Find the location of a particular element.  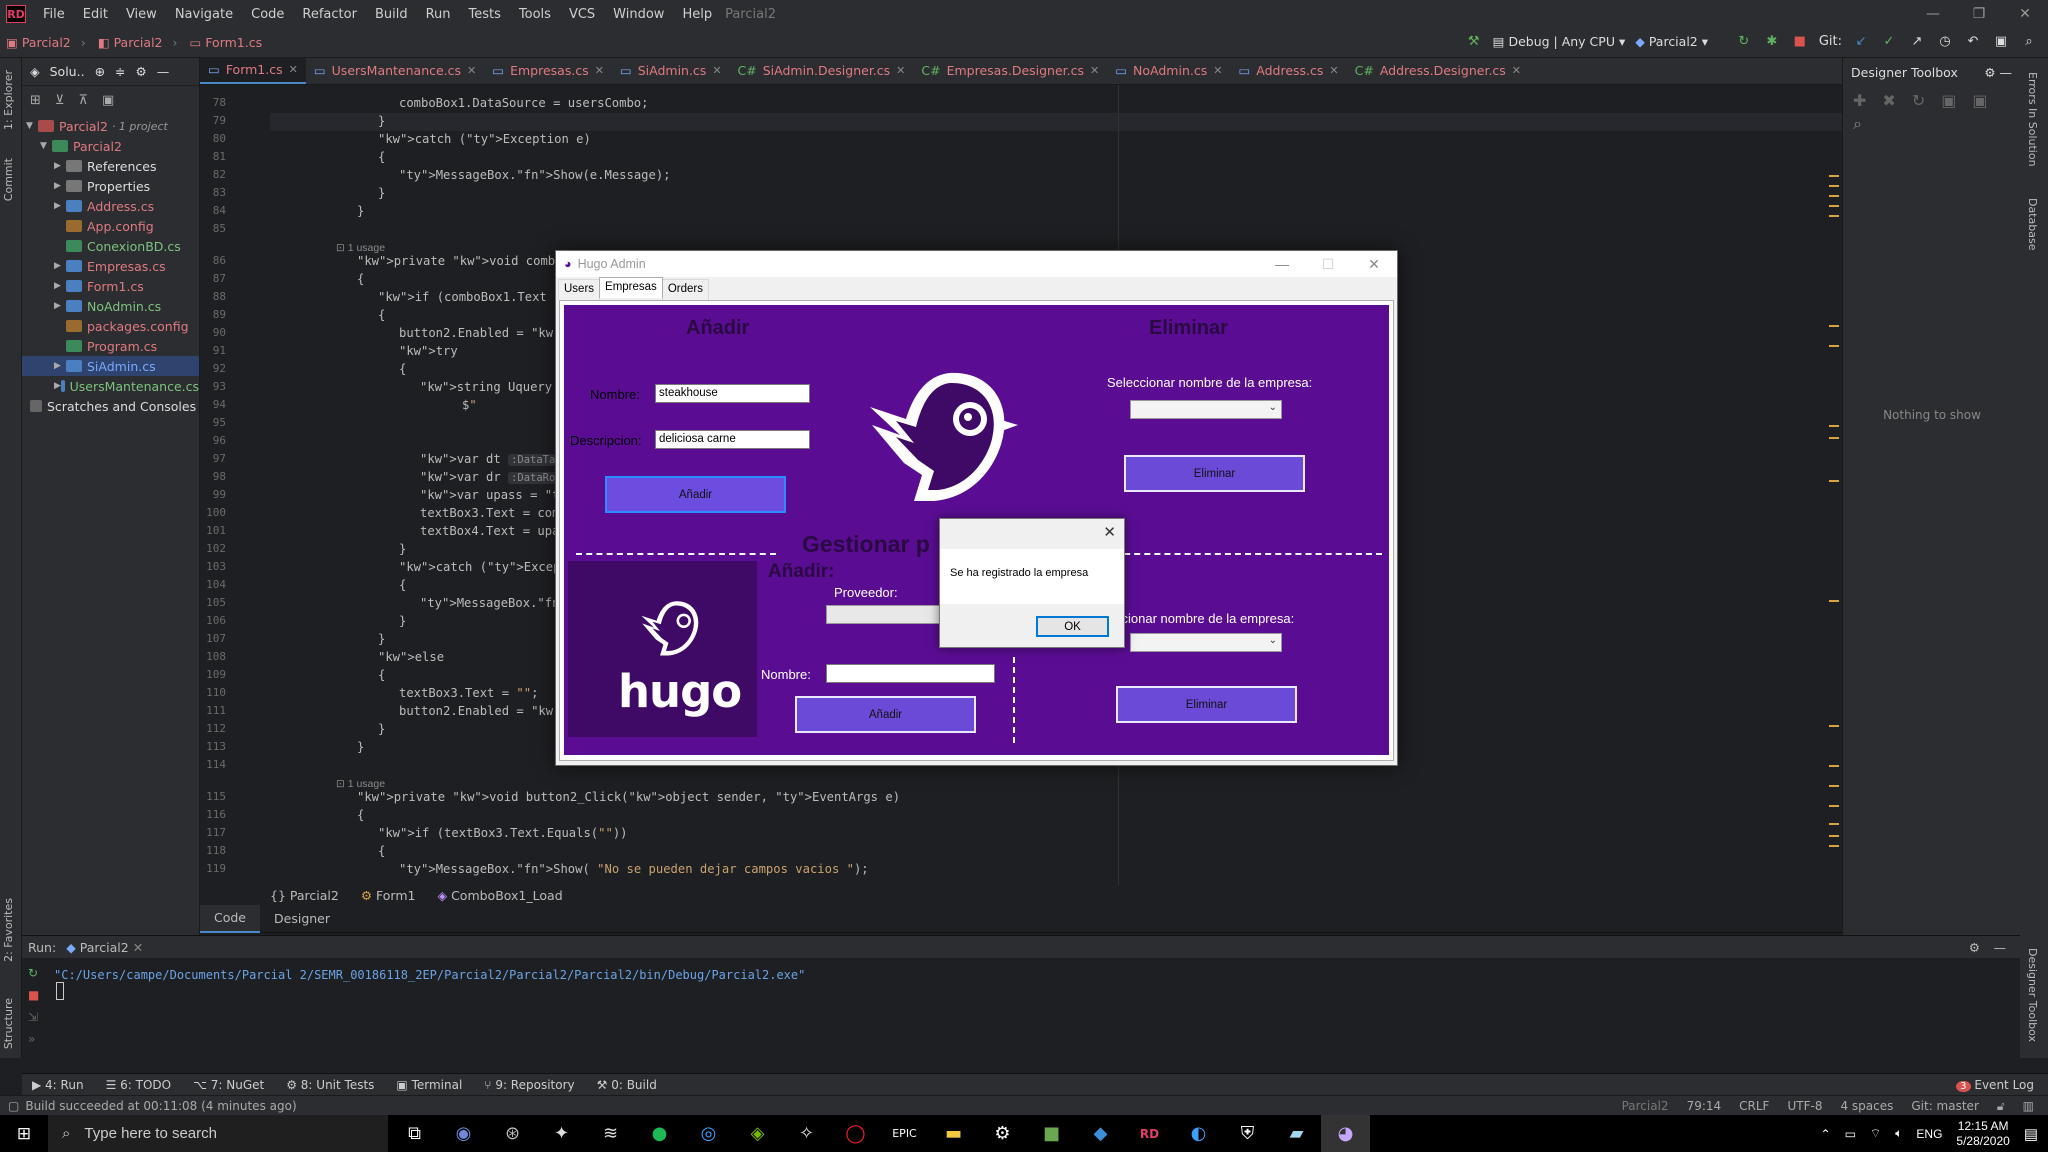

history-icon: ◷ is located at coordinates (1945, 41).